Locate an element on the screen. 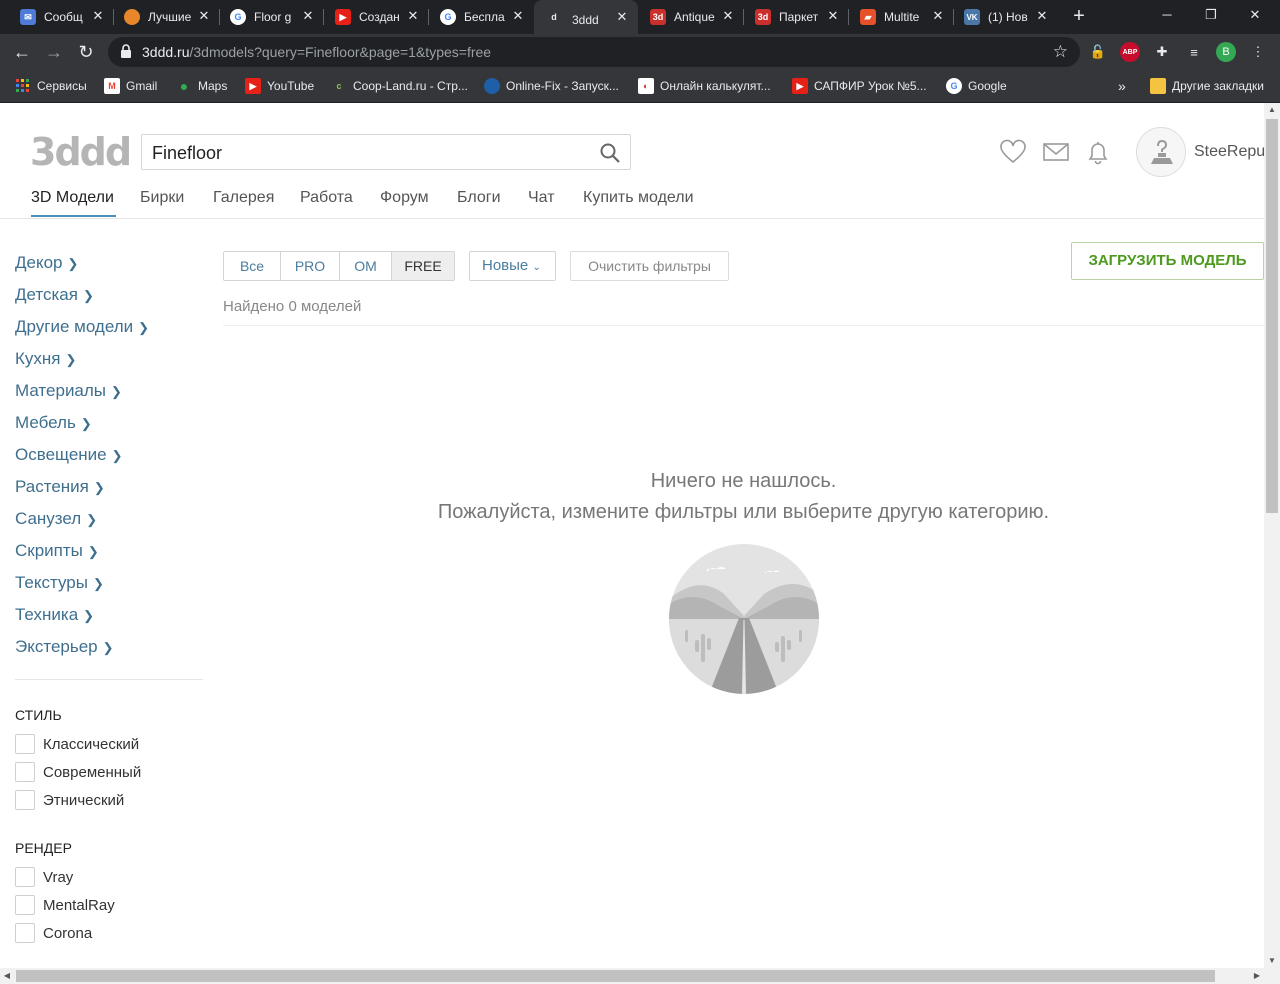  bookmark-google: G Google is located at coordinates (976, 86).